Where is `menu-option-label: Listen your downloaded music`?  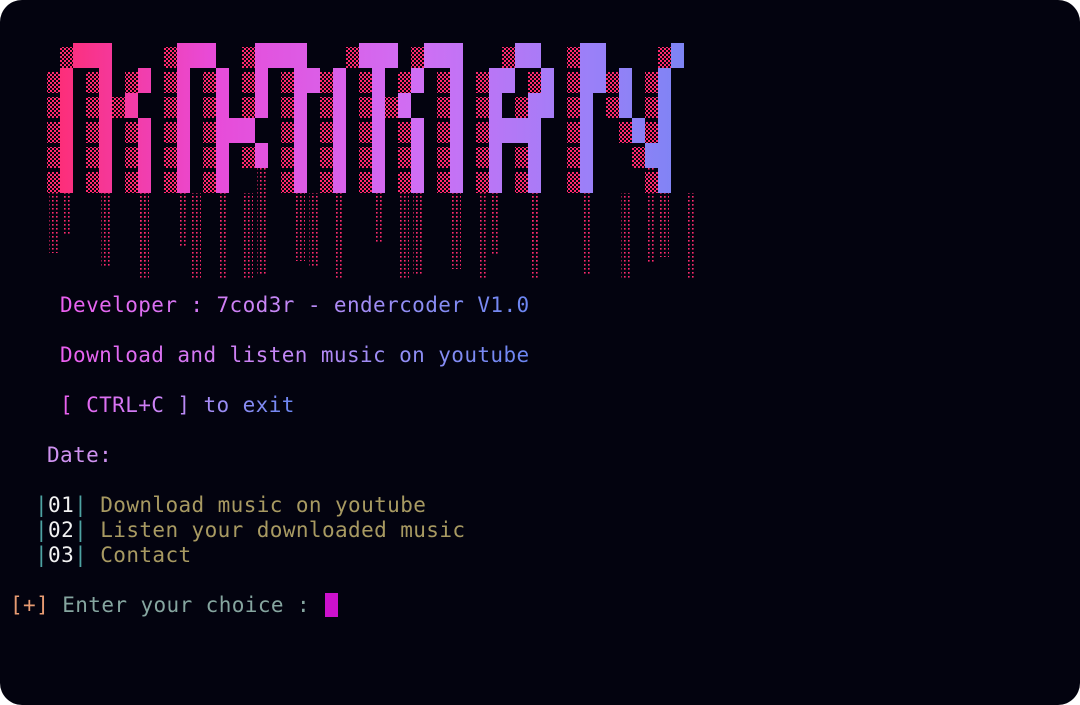
menu-option-label: Listen your downloaded music is located at coordinates (283, 530).